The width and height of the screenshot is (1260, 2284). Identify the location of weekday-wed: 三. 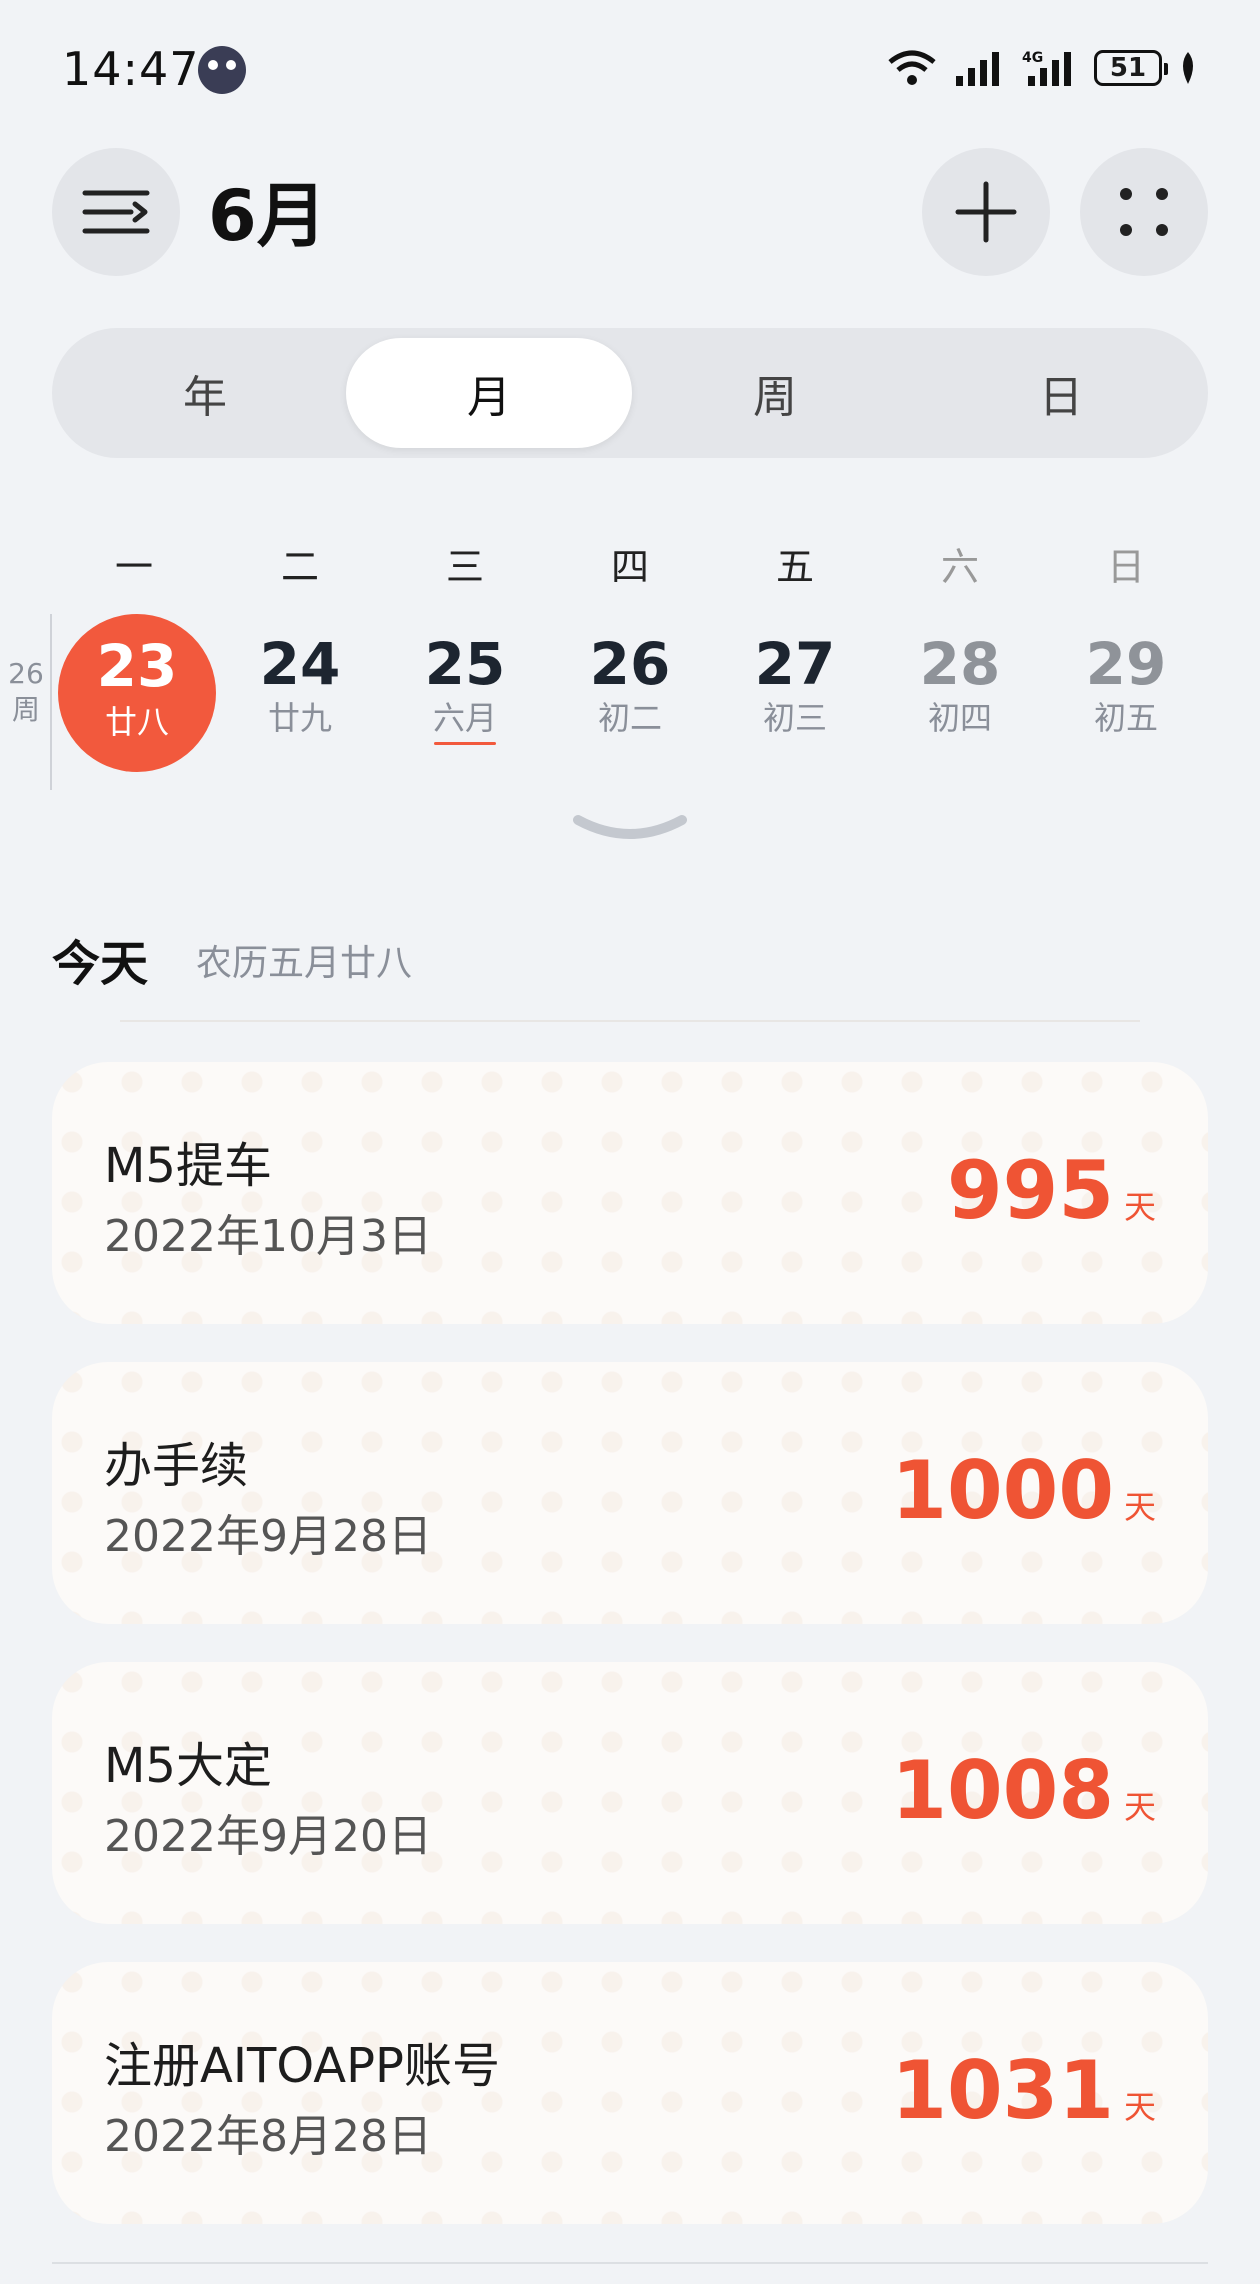
(464, 567).